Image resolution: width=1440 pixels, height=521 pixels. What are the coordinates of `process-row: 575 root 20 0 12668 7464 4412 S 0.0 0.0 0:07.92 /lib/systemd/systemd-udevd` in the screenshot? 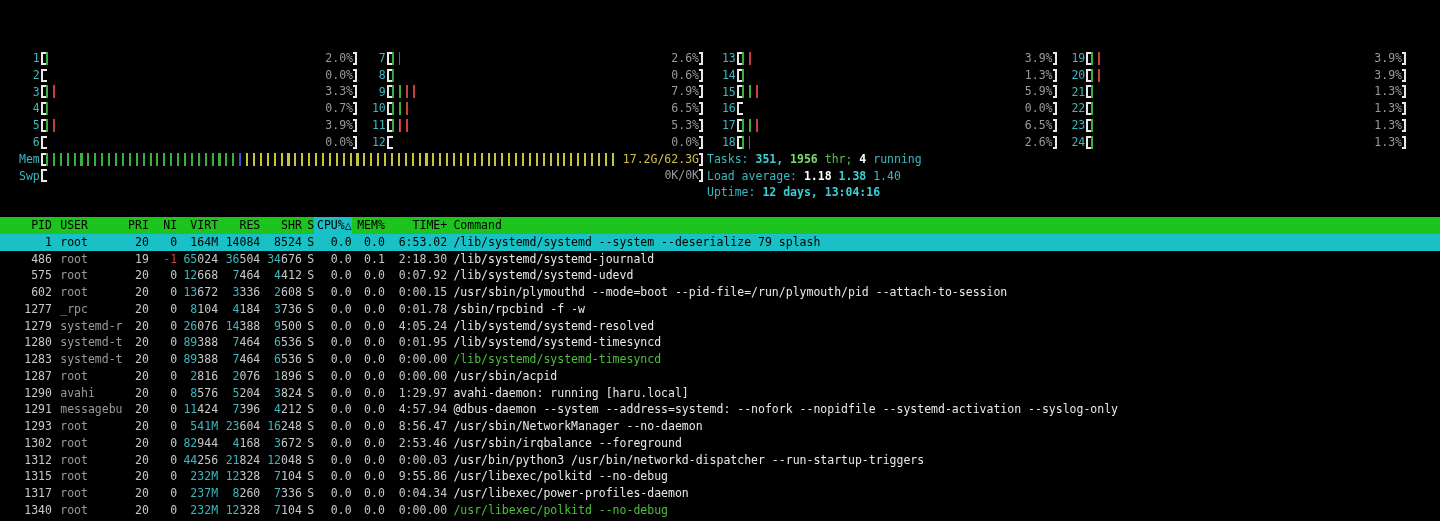 It's located at (720, 276).